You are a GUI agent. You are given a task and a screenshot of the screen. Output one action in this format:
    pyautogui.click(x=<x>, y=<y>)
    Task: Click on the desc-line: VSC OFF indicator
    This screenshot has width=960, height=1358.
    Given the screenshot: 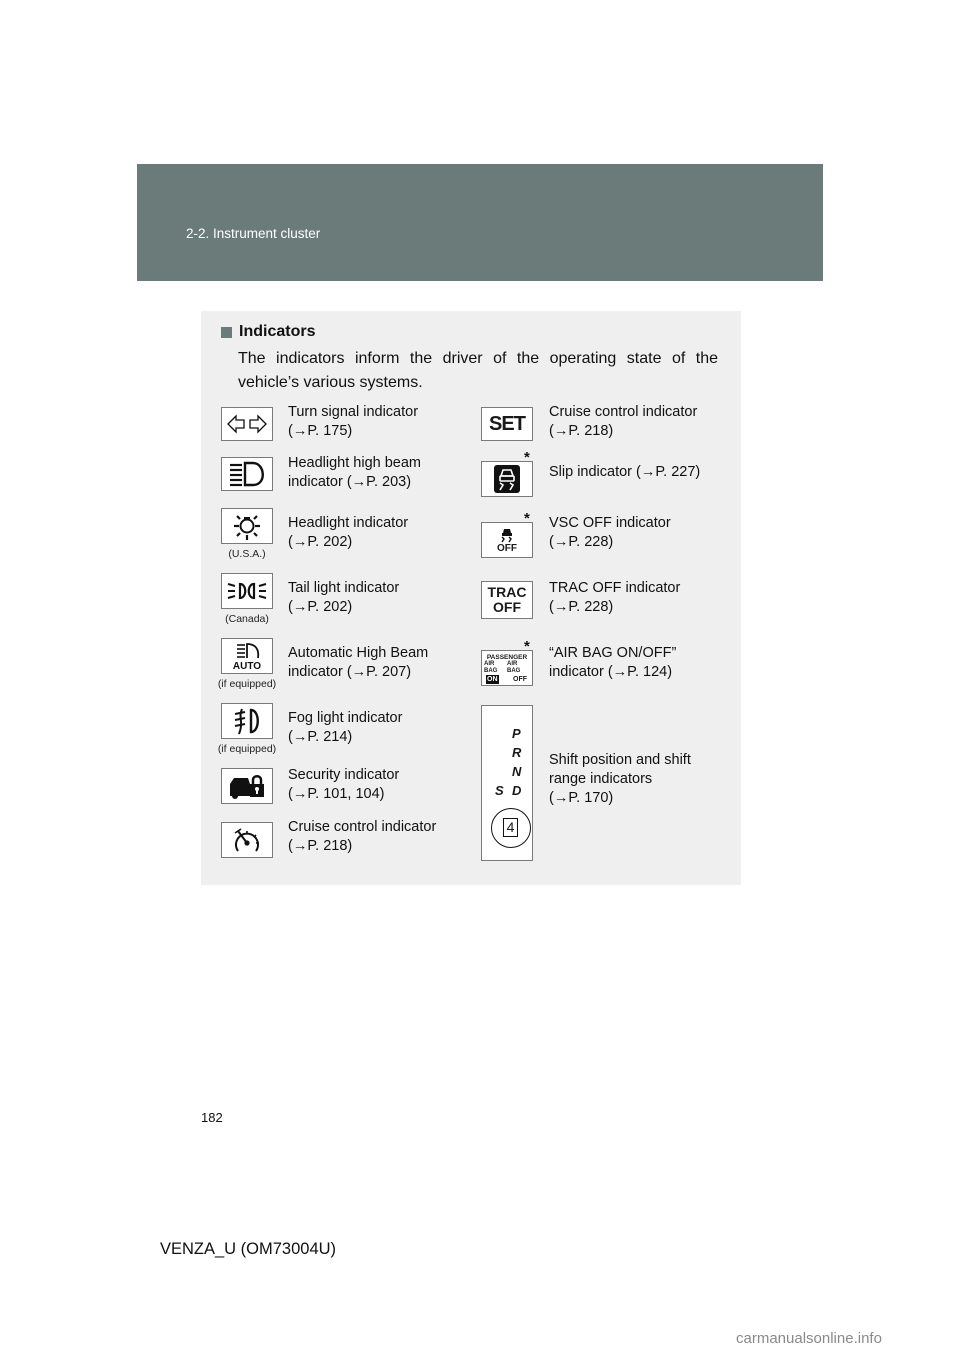 What is the action you would take?
    pyautogui.click(x=610, y=523)
    